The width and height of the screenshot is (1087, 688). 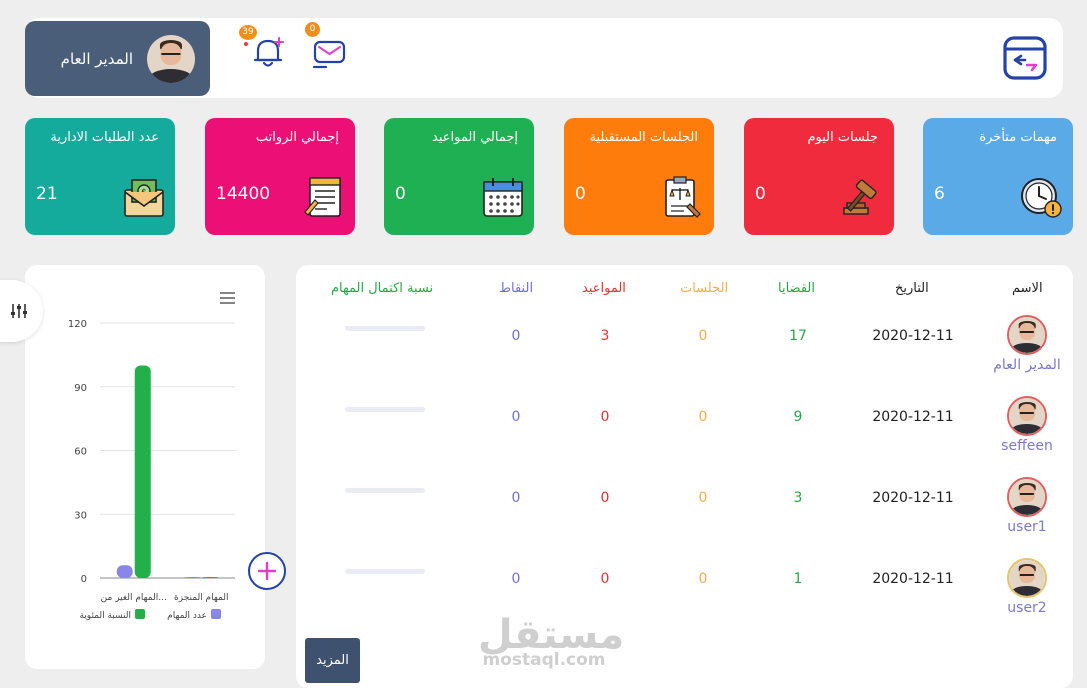 What do you see at coordinates (798, 498) in the screenshot?
I see `cell-cases: 3` at bounding box center [798, 498].